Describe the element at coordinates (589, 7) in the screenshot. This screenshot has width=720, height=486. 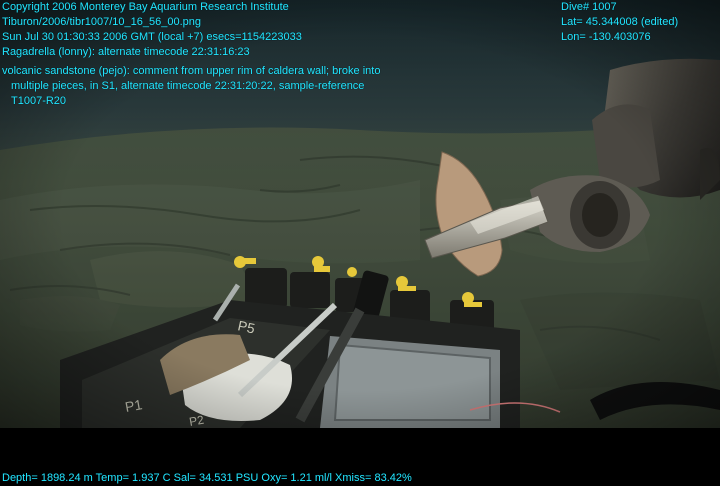
I see `dive-number: Dive# 1007` at that location.